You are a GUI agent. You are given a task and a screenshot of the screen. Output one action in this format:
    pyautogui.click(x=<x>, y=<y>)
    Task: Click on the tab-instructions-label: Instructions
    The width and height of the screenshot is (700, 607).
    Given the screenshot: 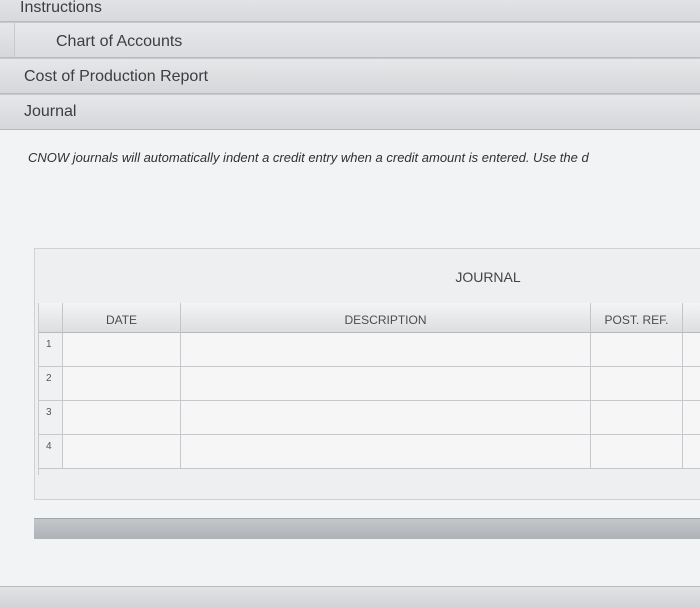 What is the action you would take?
    pyautogui.click(x=61, y=8)
    